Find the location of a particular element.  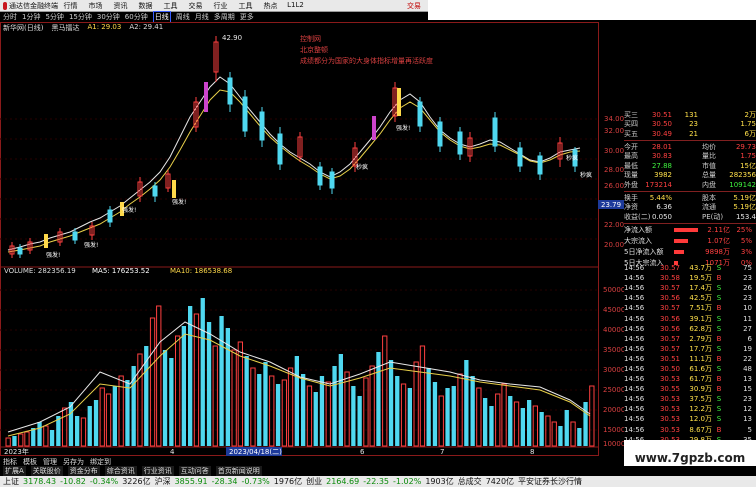

menu-item: L1L2 is located at coordinates (295, 6).